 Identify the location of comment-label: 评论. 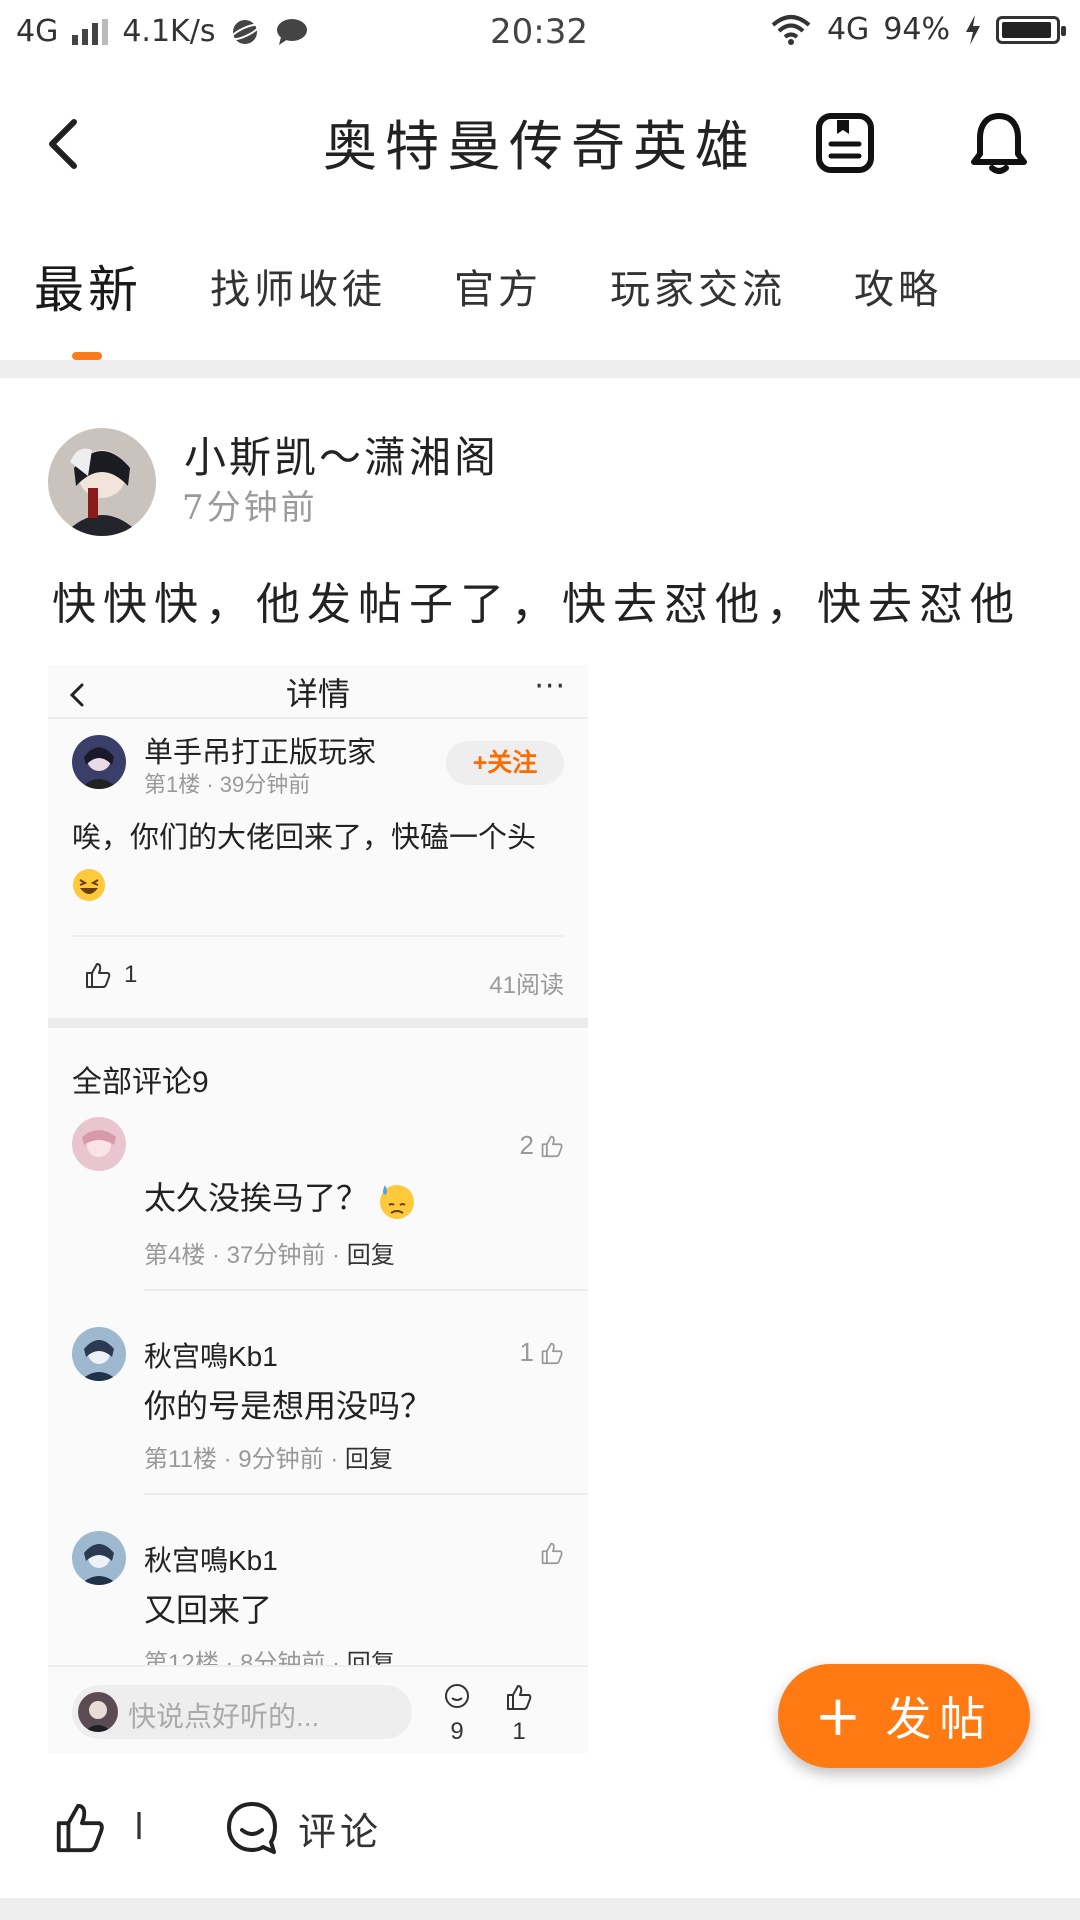
(340, 1831).